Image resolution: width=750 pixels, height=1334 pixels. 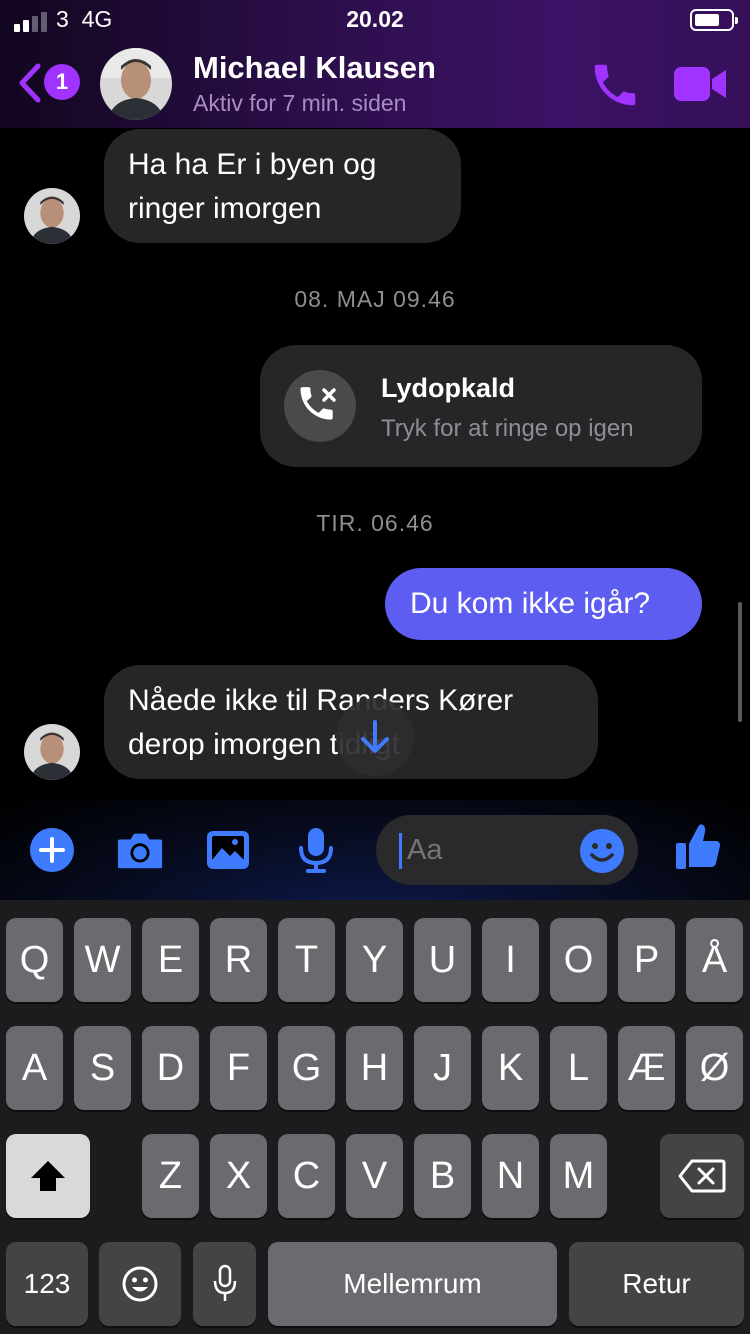 What do you see at coordinates (30, 83) in the screenshot?
I see `chevron-left-icon` at bounding box center [30, 83].